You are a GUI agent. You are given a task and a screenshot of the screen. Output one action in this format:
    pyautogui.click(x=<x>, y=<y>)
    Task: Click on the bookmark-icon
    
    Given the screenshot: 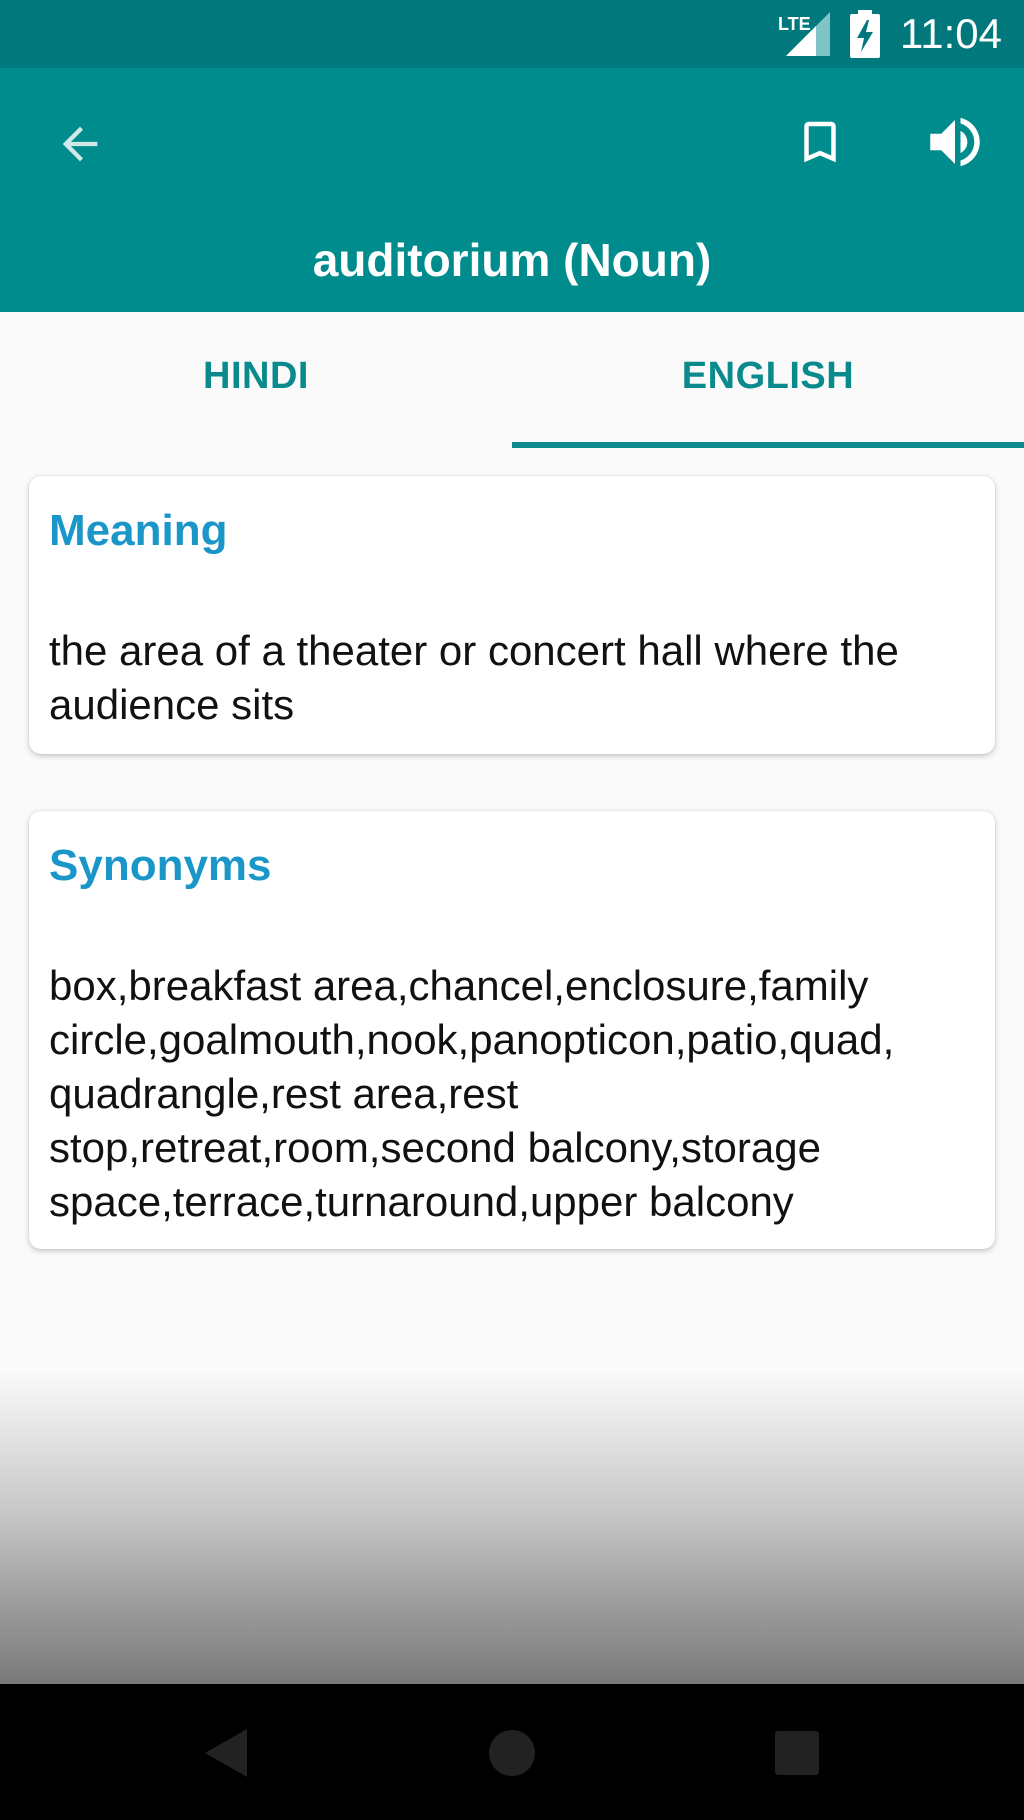 What is the action you would take?
    pyautogui.click(x=820, y=142)
    